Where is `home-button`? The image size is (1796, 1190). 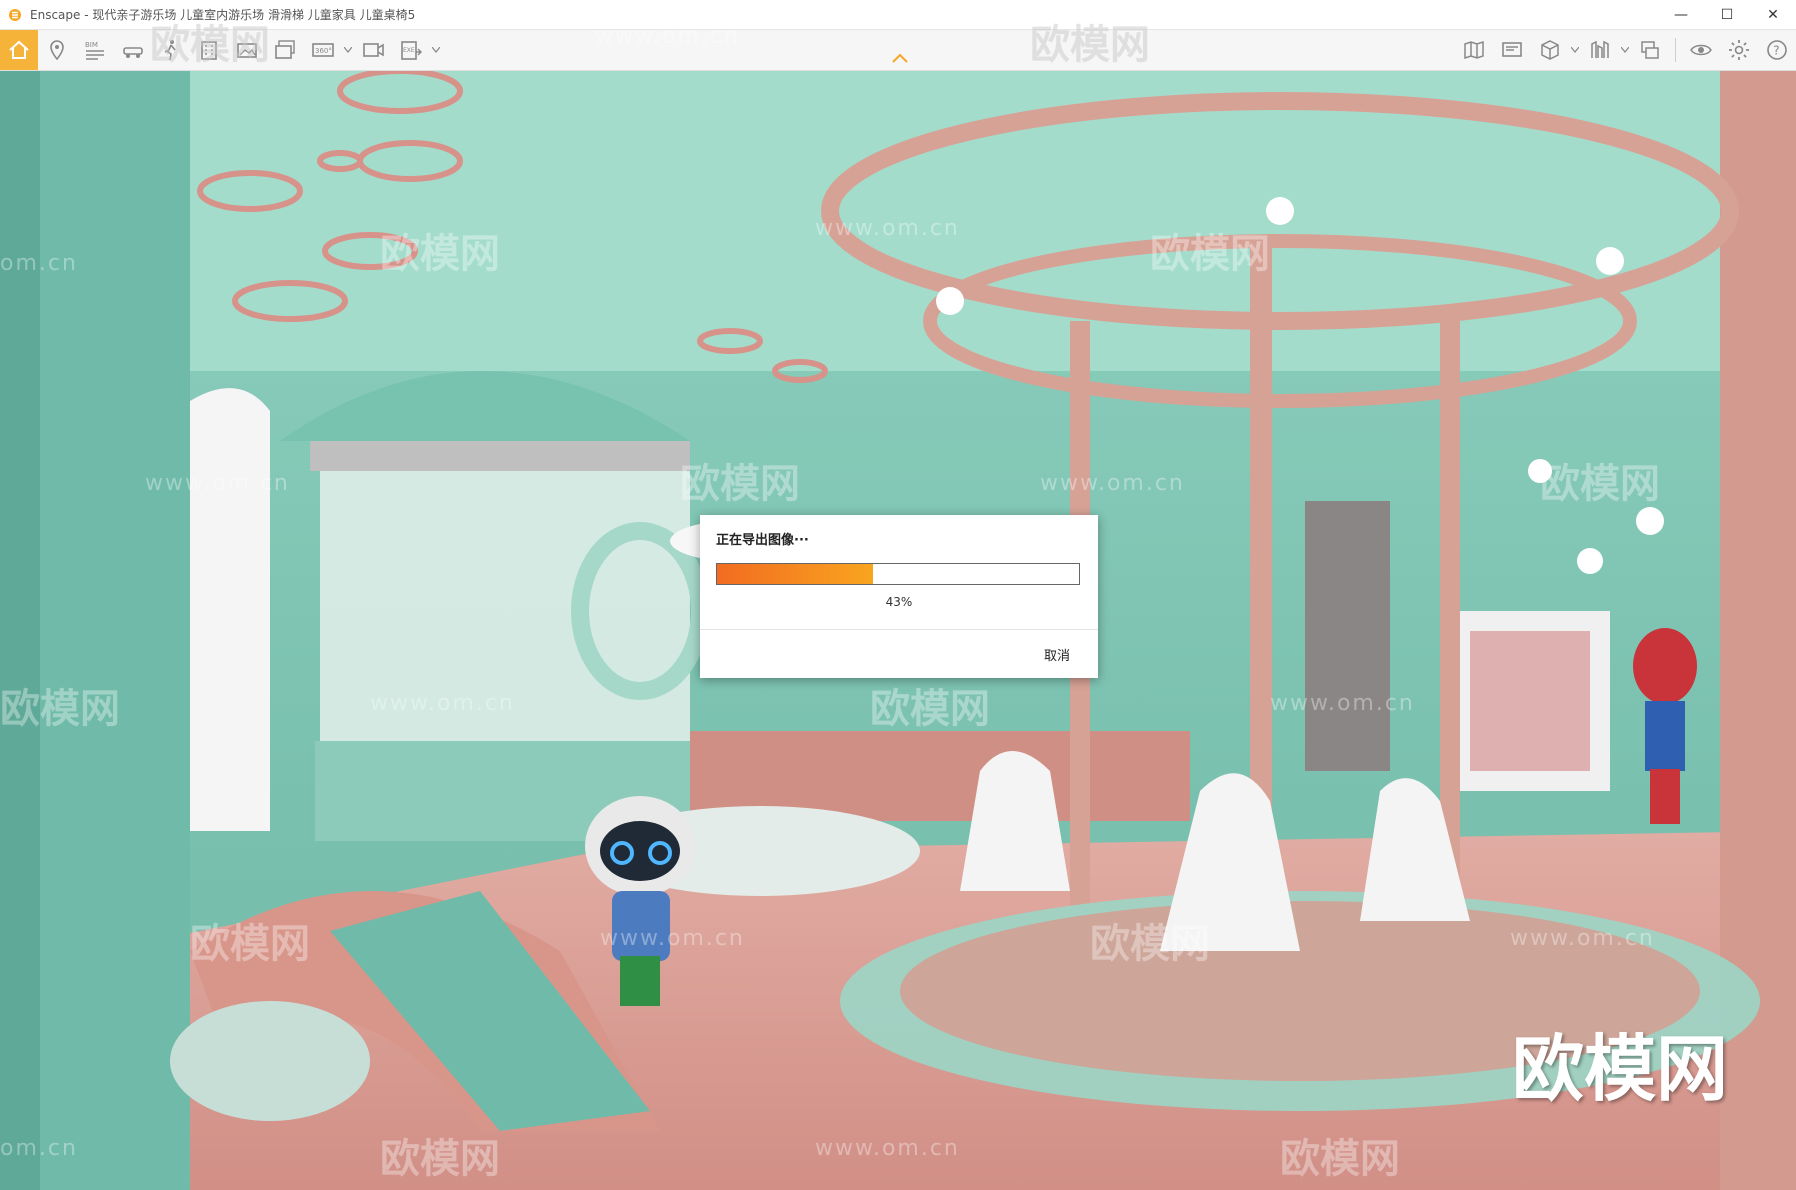
home-button is located at coordinates (19, 50).